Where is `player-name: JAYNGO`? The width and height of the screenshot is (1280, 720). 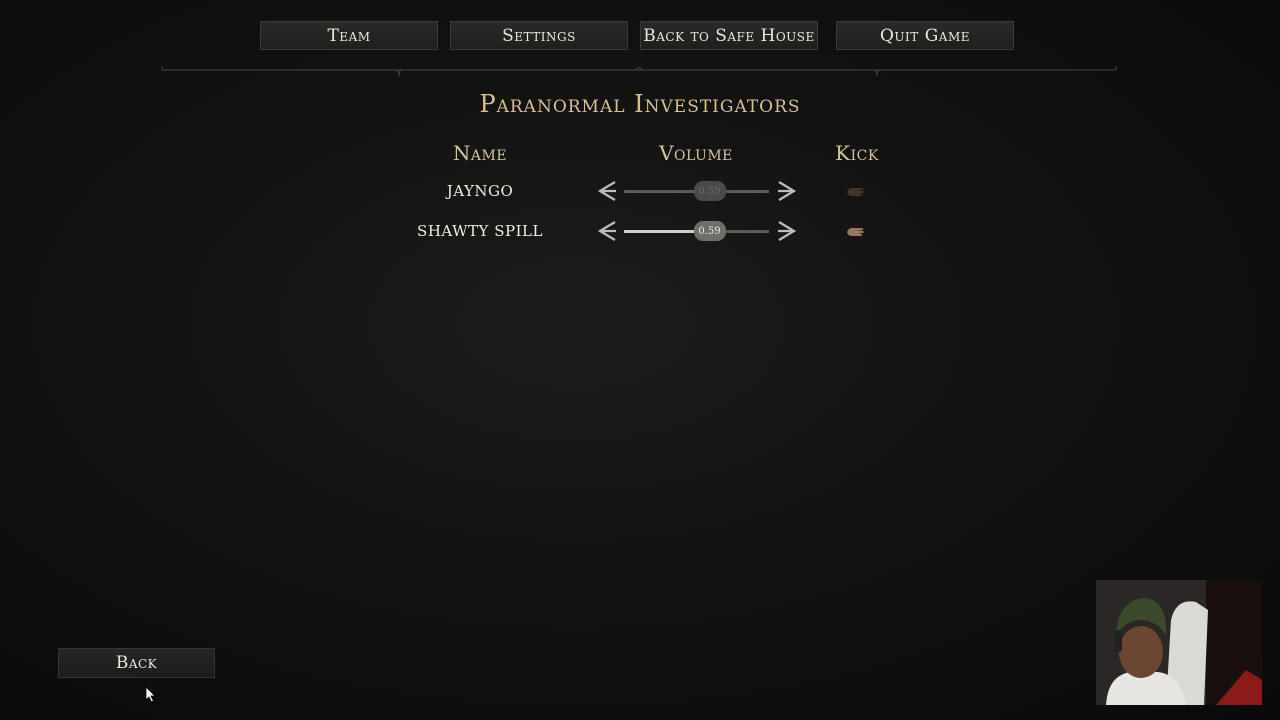 player-name: JAYNGO is located at coordinates (480, 191).